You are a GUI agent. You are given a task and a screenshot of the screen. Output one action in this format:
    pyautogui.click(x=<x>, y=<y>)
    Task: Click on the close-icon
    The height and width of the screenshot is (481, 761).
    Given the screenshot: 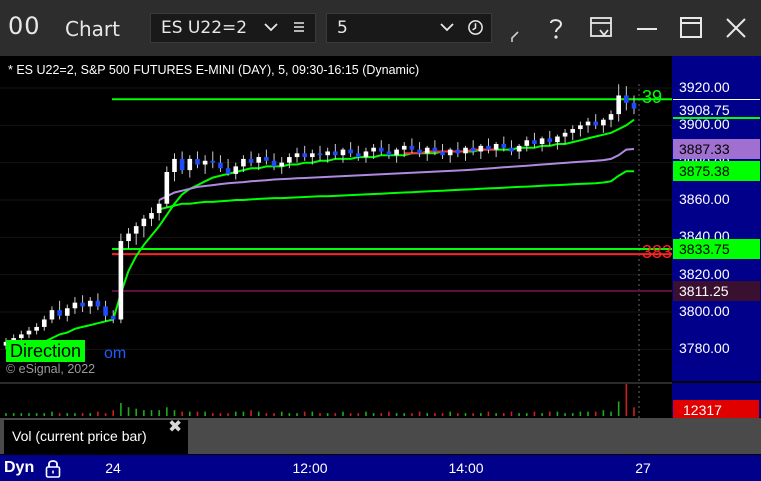 What is the action you would take?
    pyautogui.click(x=736, y=28)
    